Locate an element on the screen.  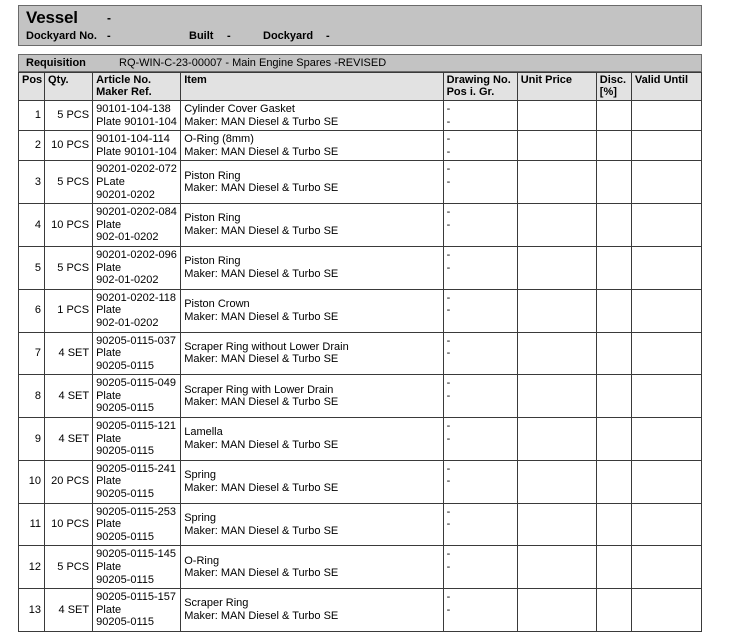
dockyard-no-value: - is located at coordinates (109, 36).